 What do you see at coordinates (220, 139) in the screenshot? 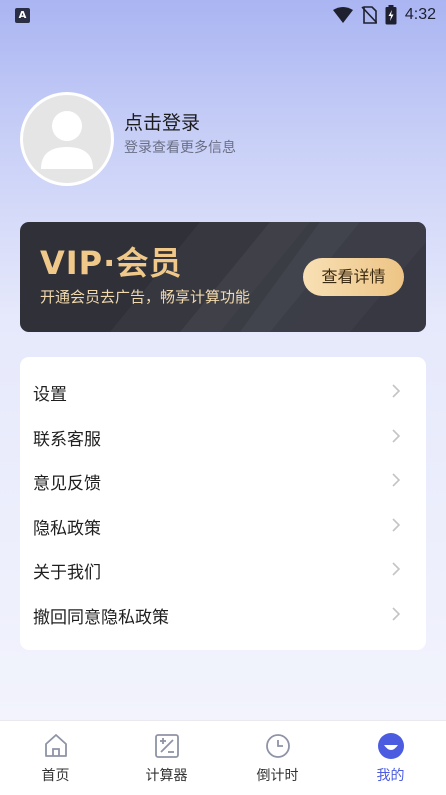
I see `profile-header: 点击登录 登录查看更多信息` at bounding box center [220, 139].